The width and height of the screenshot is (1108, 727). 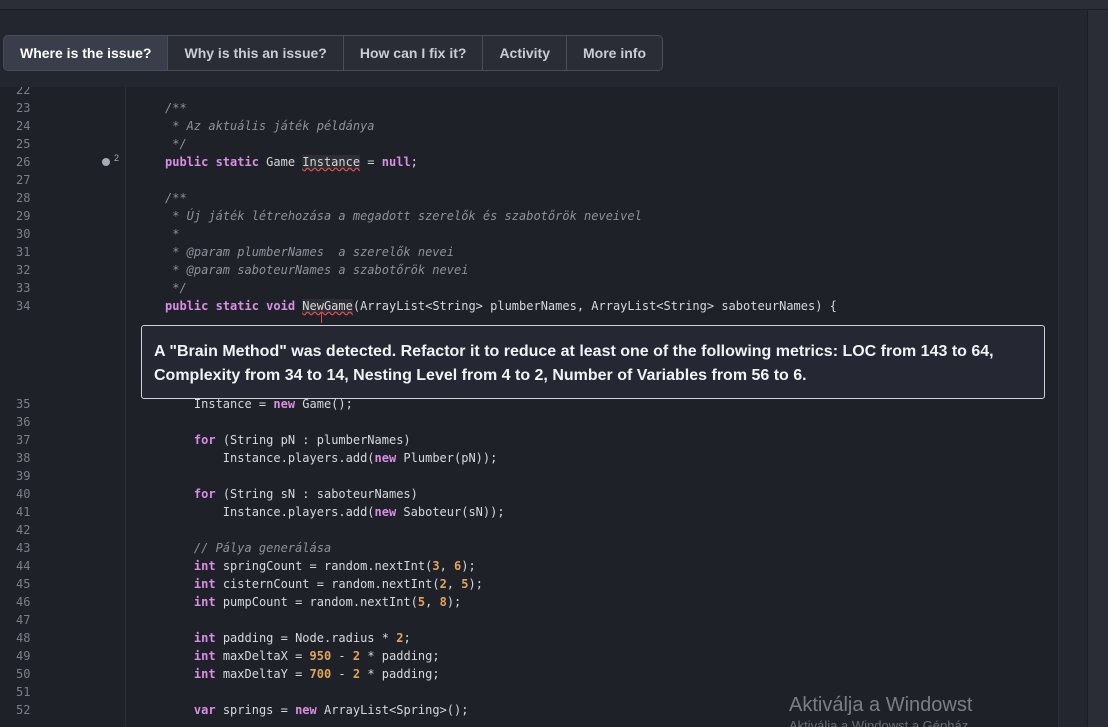 What do you see at coordinates (529, 476) in the screenshot?
I see `code-line: 39` at bounding box center [529, 476].